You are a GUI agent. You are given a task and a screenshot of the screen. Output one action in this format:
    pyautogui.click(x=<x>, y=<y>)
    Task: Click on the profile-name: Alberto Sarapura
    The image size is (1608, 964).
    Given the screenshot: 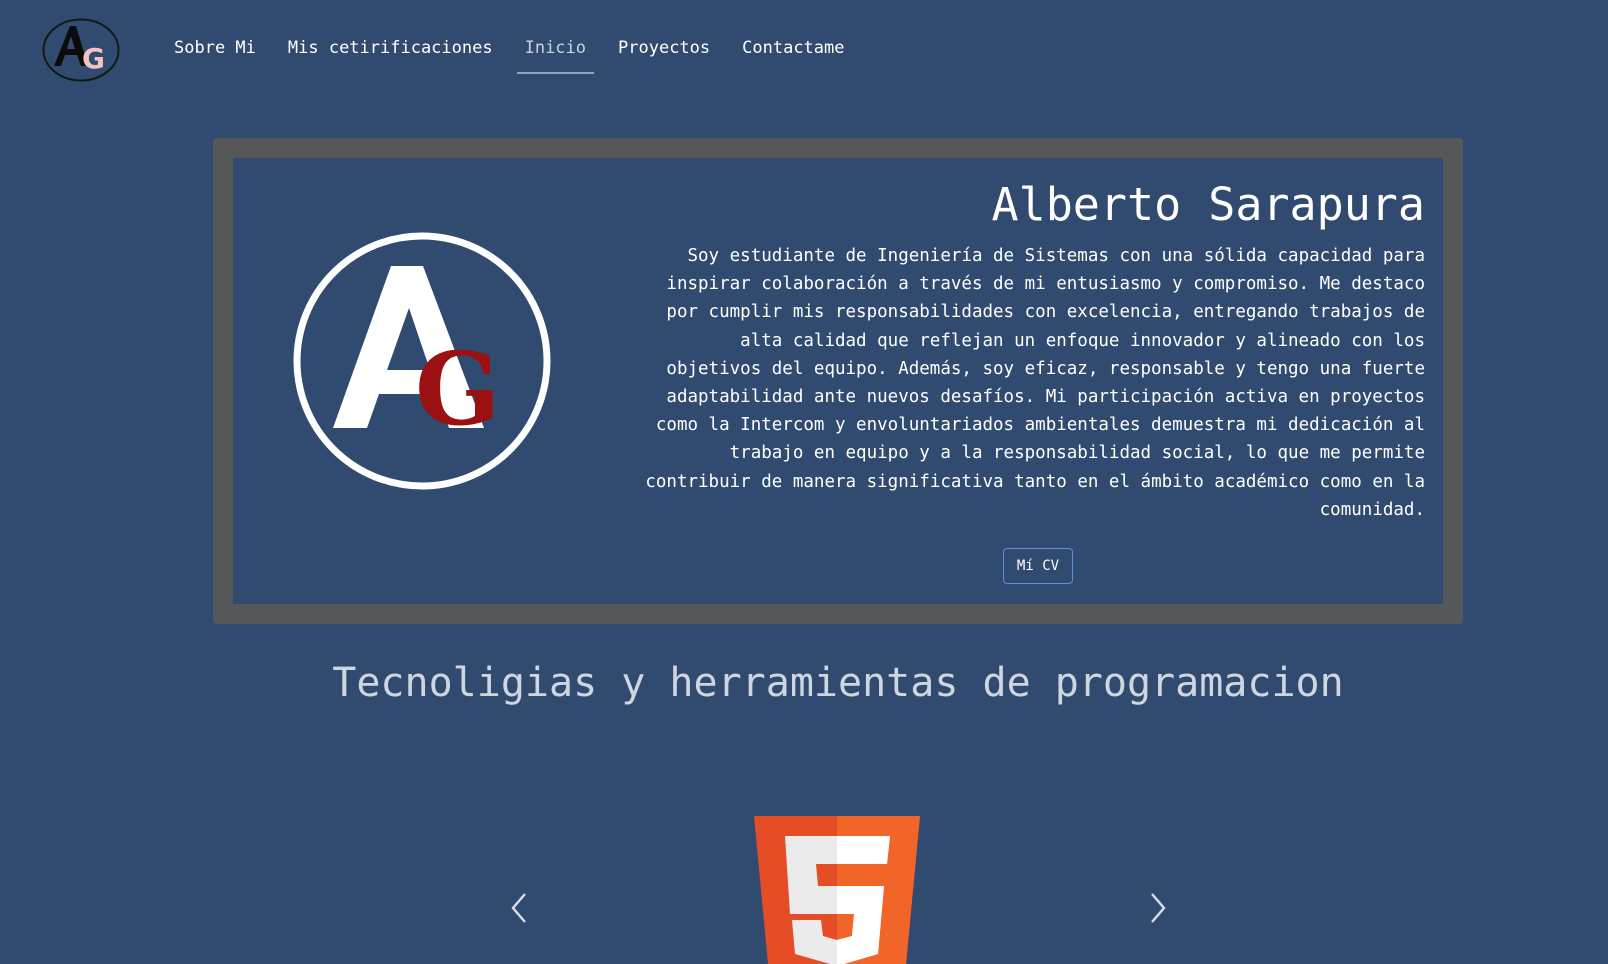 What is the action you would take?
    pyautogui.click(x=1208, y=204)
    